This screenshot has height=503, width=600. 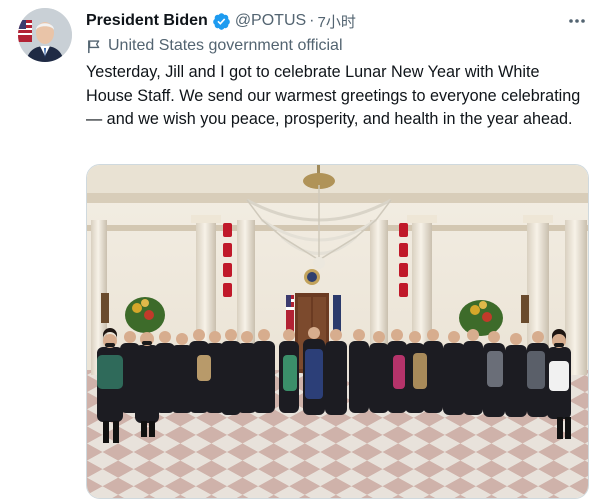 I want to click on tweet-header: President Biden @POTUS · 7小时, so click(x=221, y=21).